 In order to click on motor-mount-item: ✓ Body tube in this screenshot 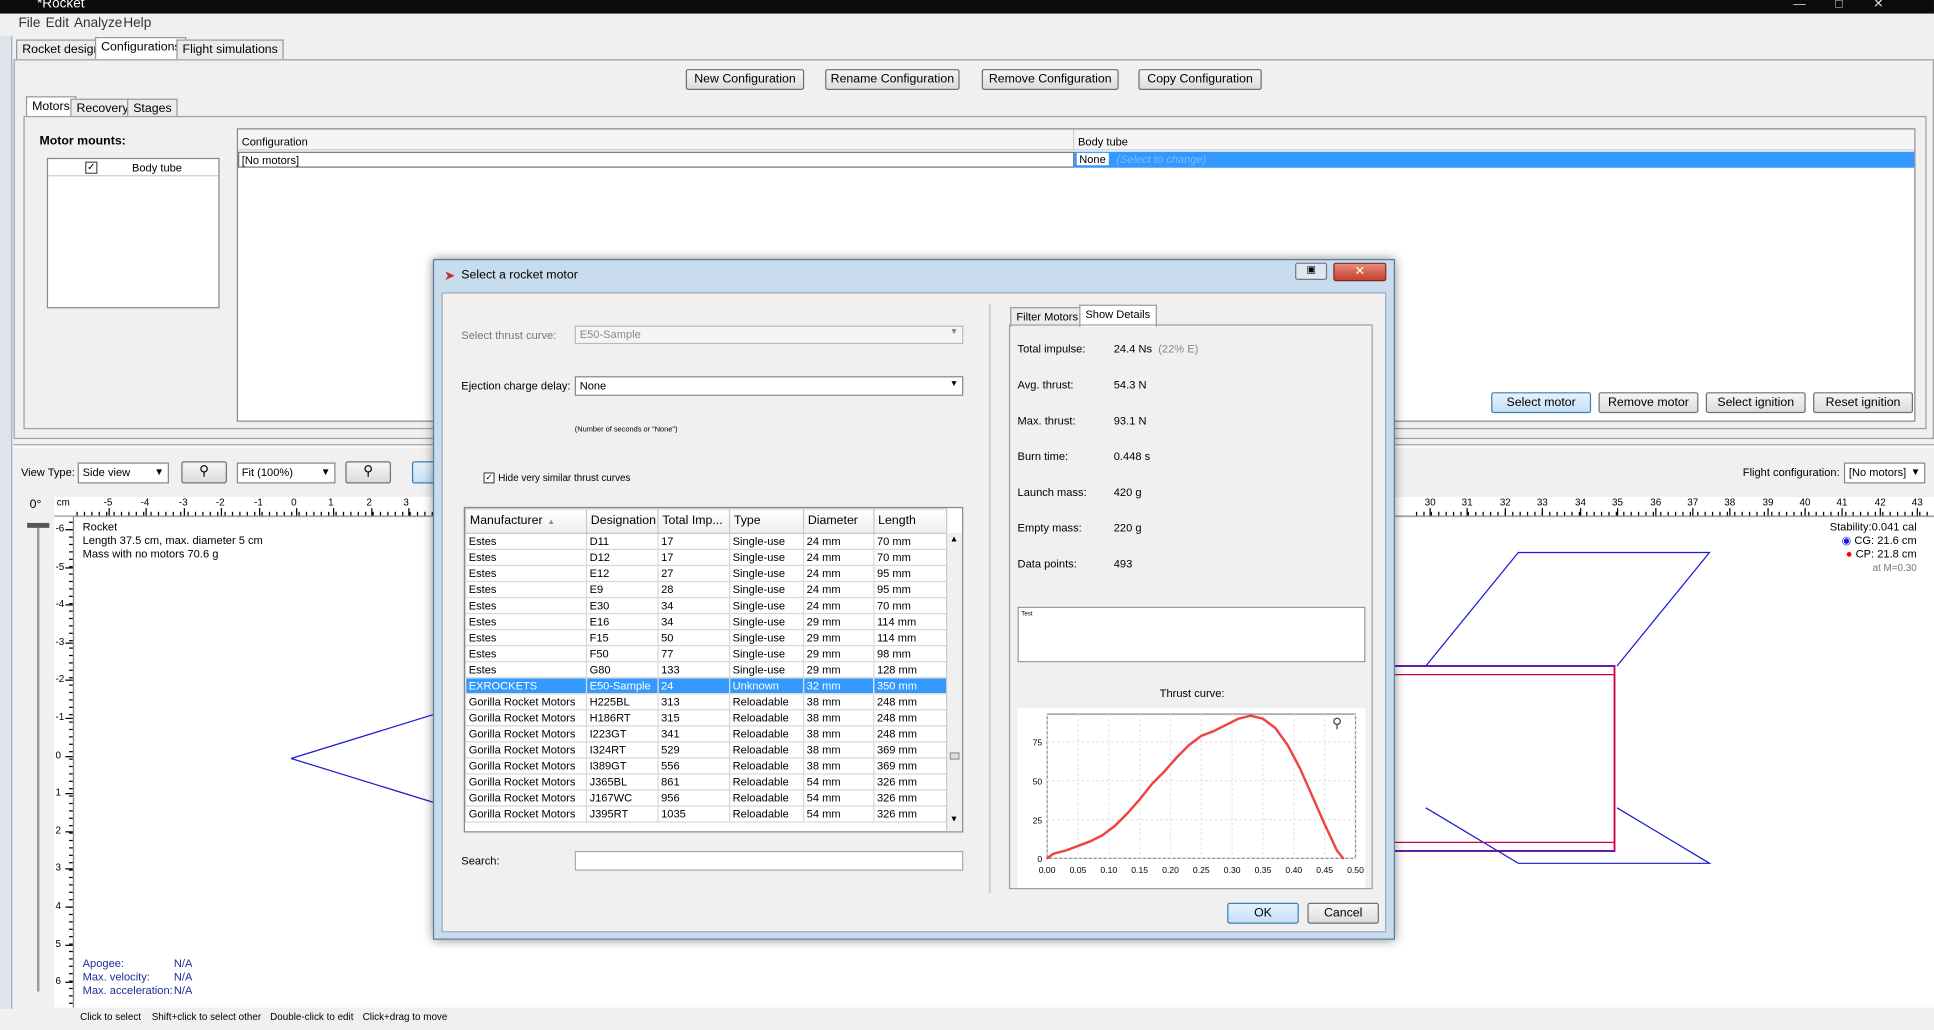, I will do `click(133, 168)`.